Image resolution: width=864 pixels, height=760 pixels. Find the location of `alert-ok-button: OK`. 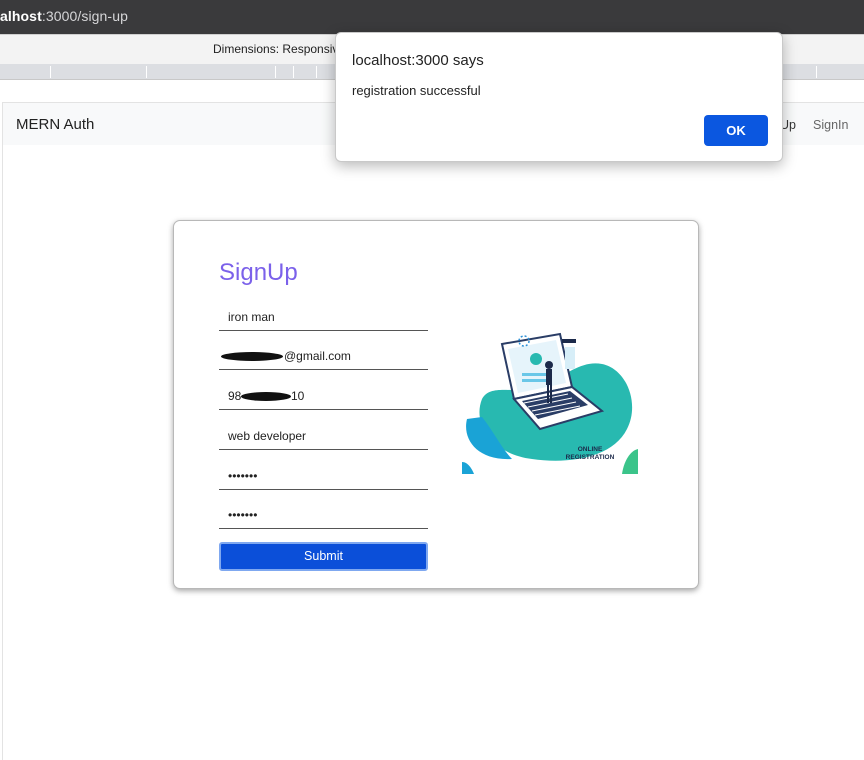

alert-ok-button: OK is located at coordinates (736, 130).